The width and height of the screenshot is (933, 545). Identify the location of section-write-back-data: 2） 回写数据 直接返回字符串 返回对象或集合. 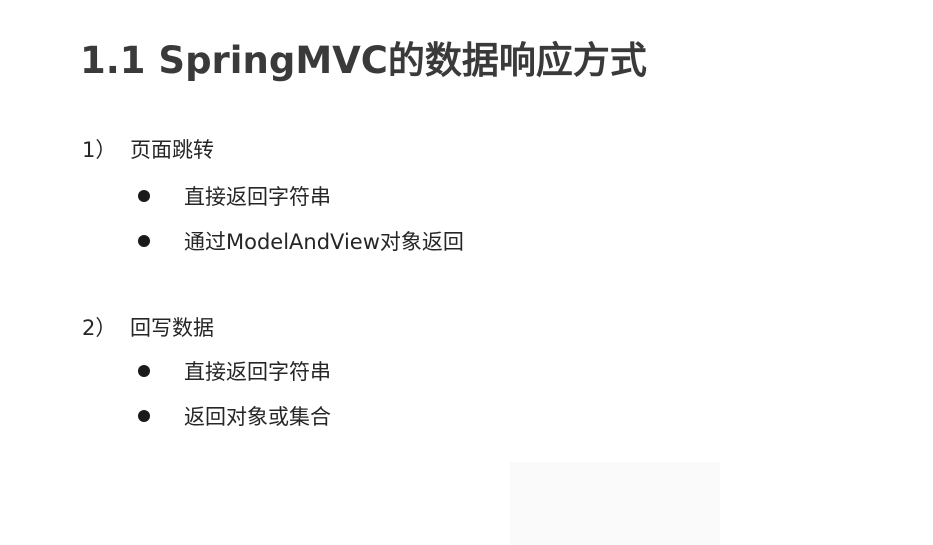
(206, 374).